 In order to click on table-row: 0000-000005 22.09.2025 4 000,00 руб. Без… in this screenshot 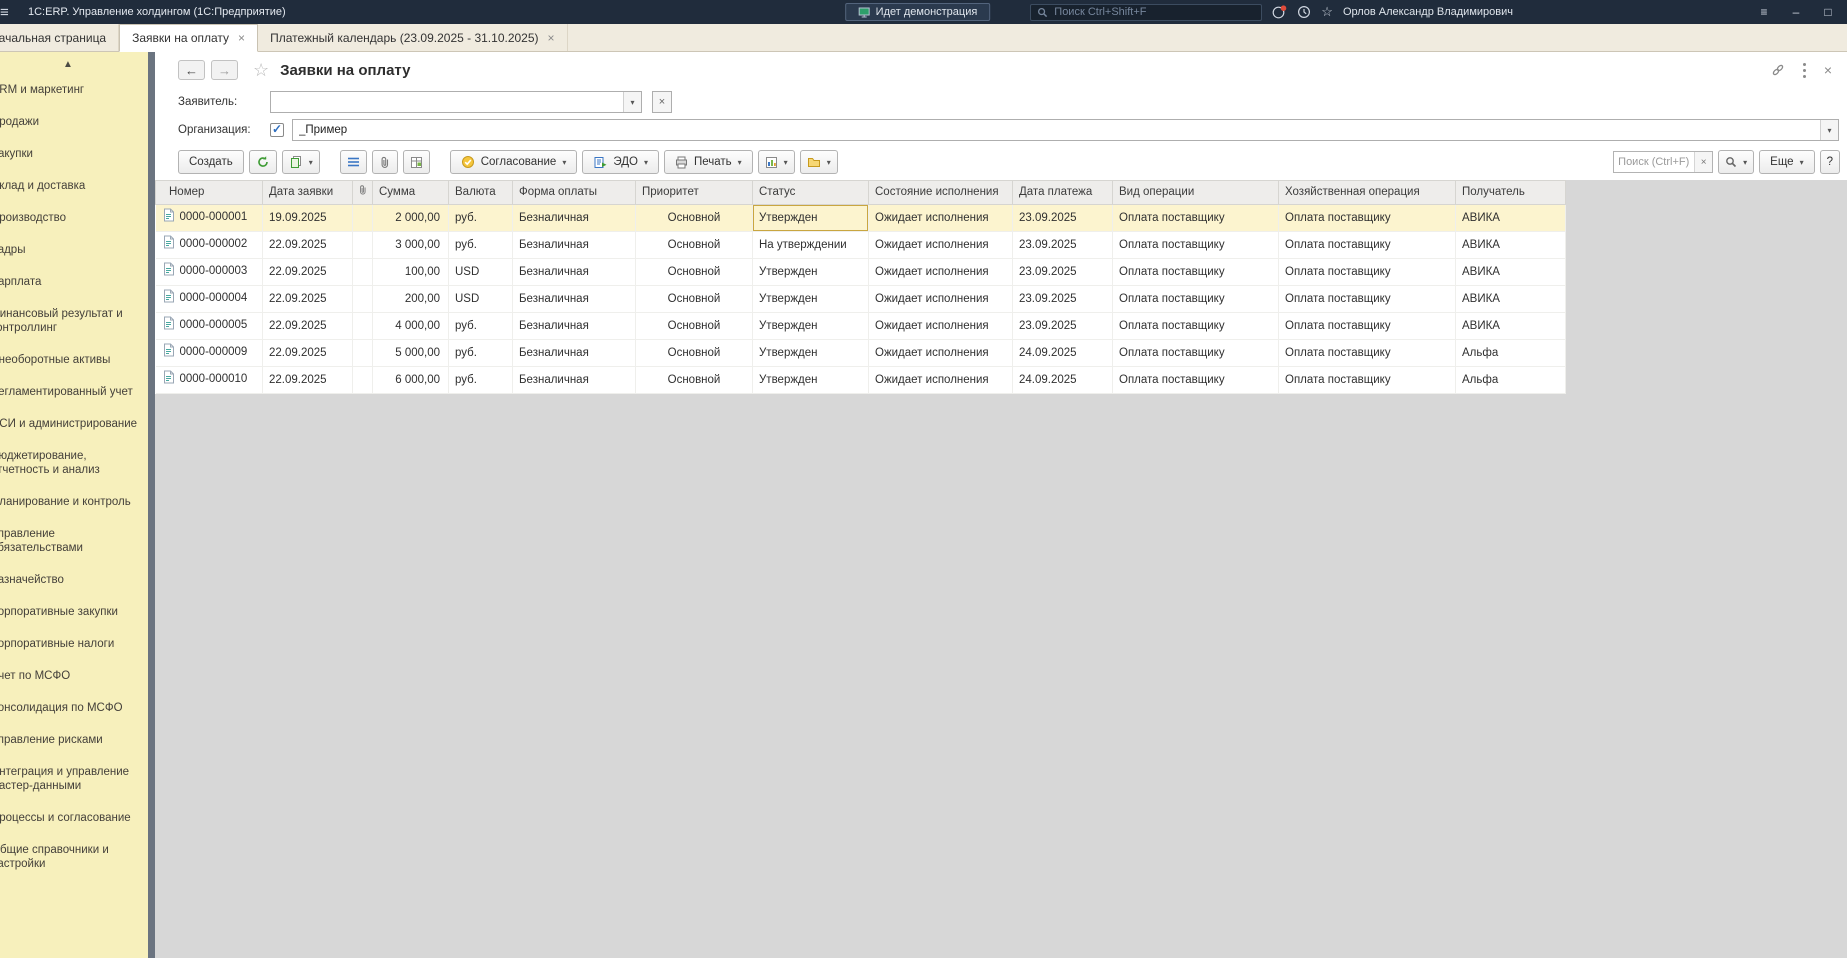, I will do `click(860, 326)`.